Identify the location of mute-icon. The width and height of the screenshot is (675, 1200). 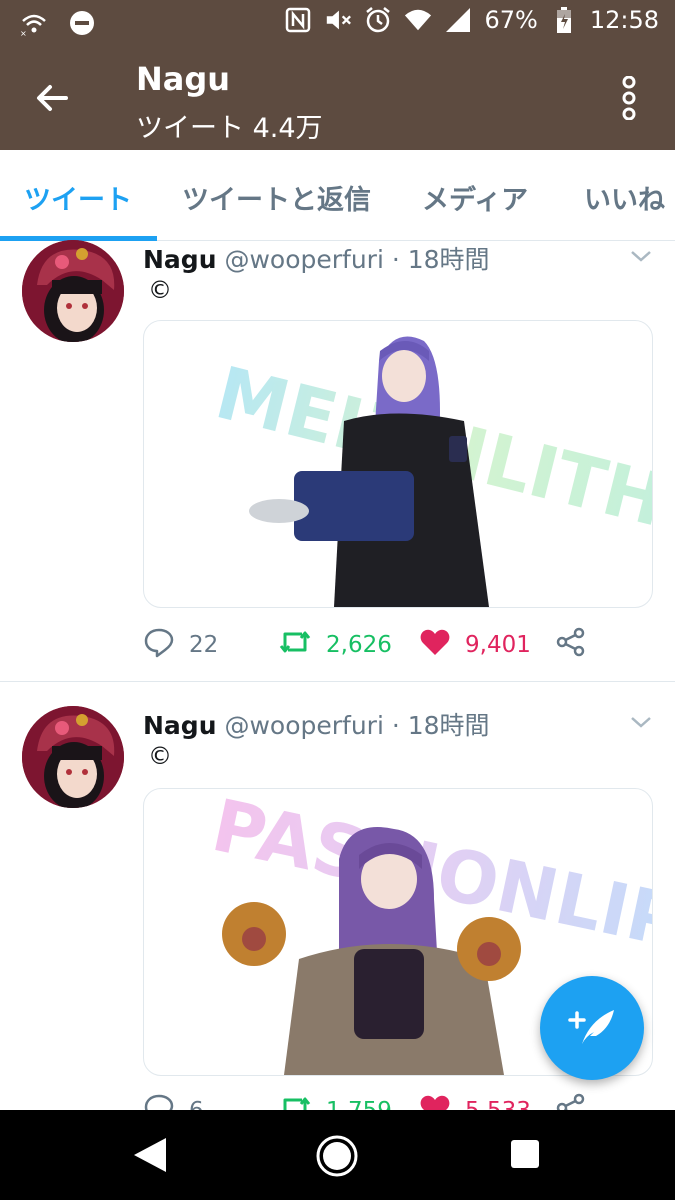
(338, 20).